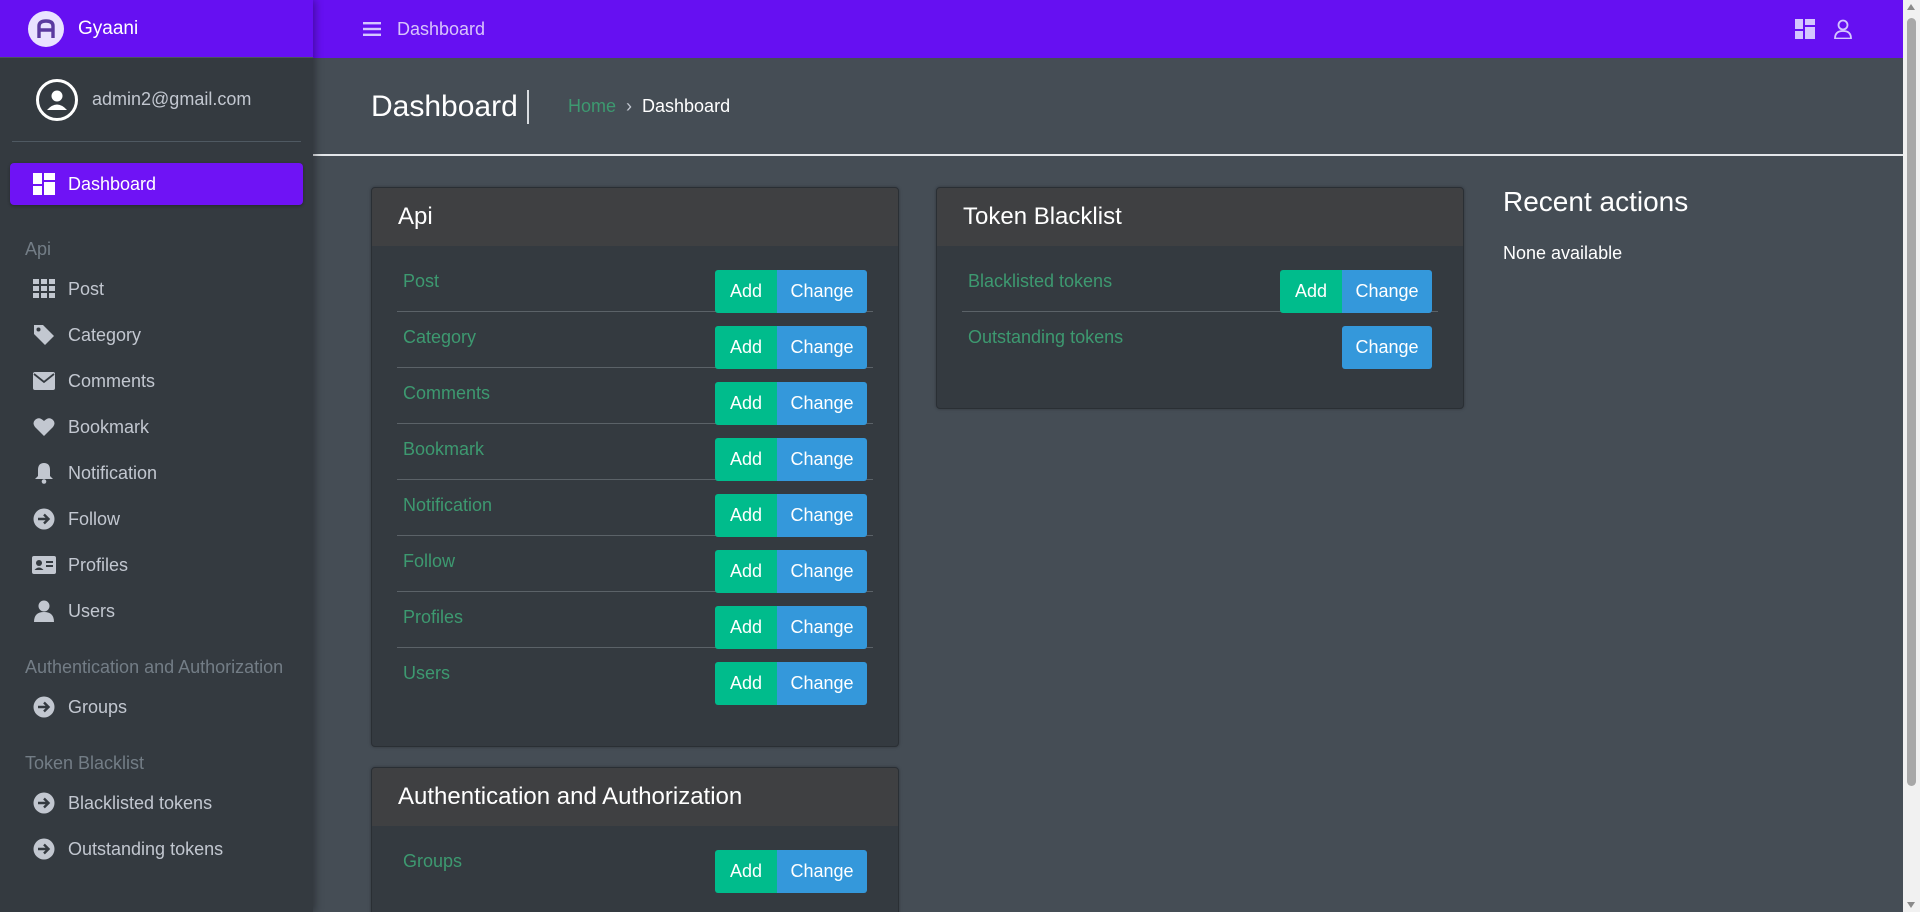 The image size is (1920, 912). I want to click on model-link-notification: Notification, so click(447, 505).